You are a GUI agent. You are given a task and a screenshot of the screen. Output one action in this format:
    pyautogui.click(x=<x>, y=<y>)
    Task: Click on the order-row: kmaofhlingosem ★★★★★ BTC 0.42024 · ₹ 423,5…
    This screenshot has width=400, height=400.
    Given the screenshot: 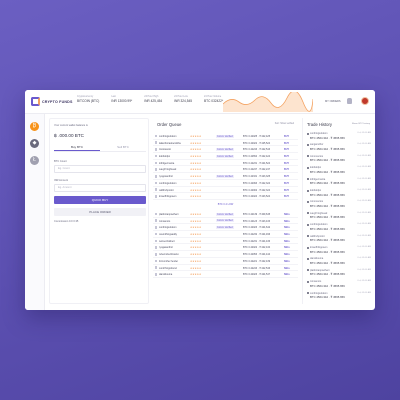 What is the action you would take?
    pyautogui.click(x=225, y=196)
    